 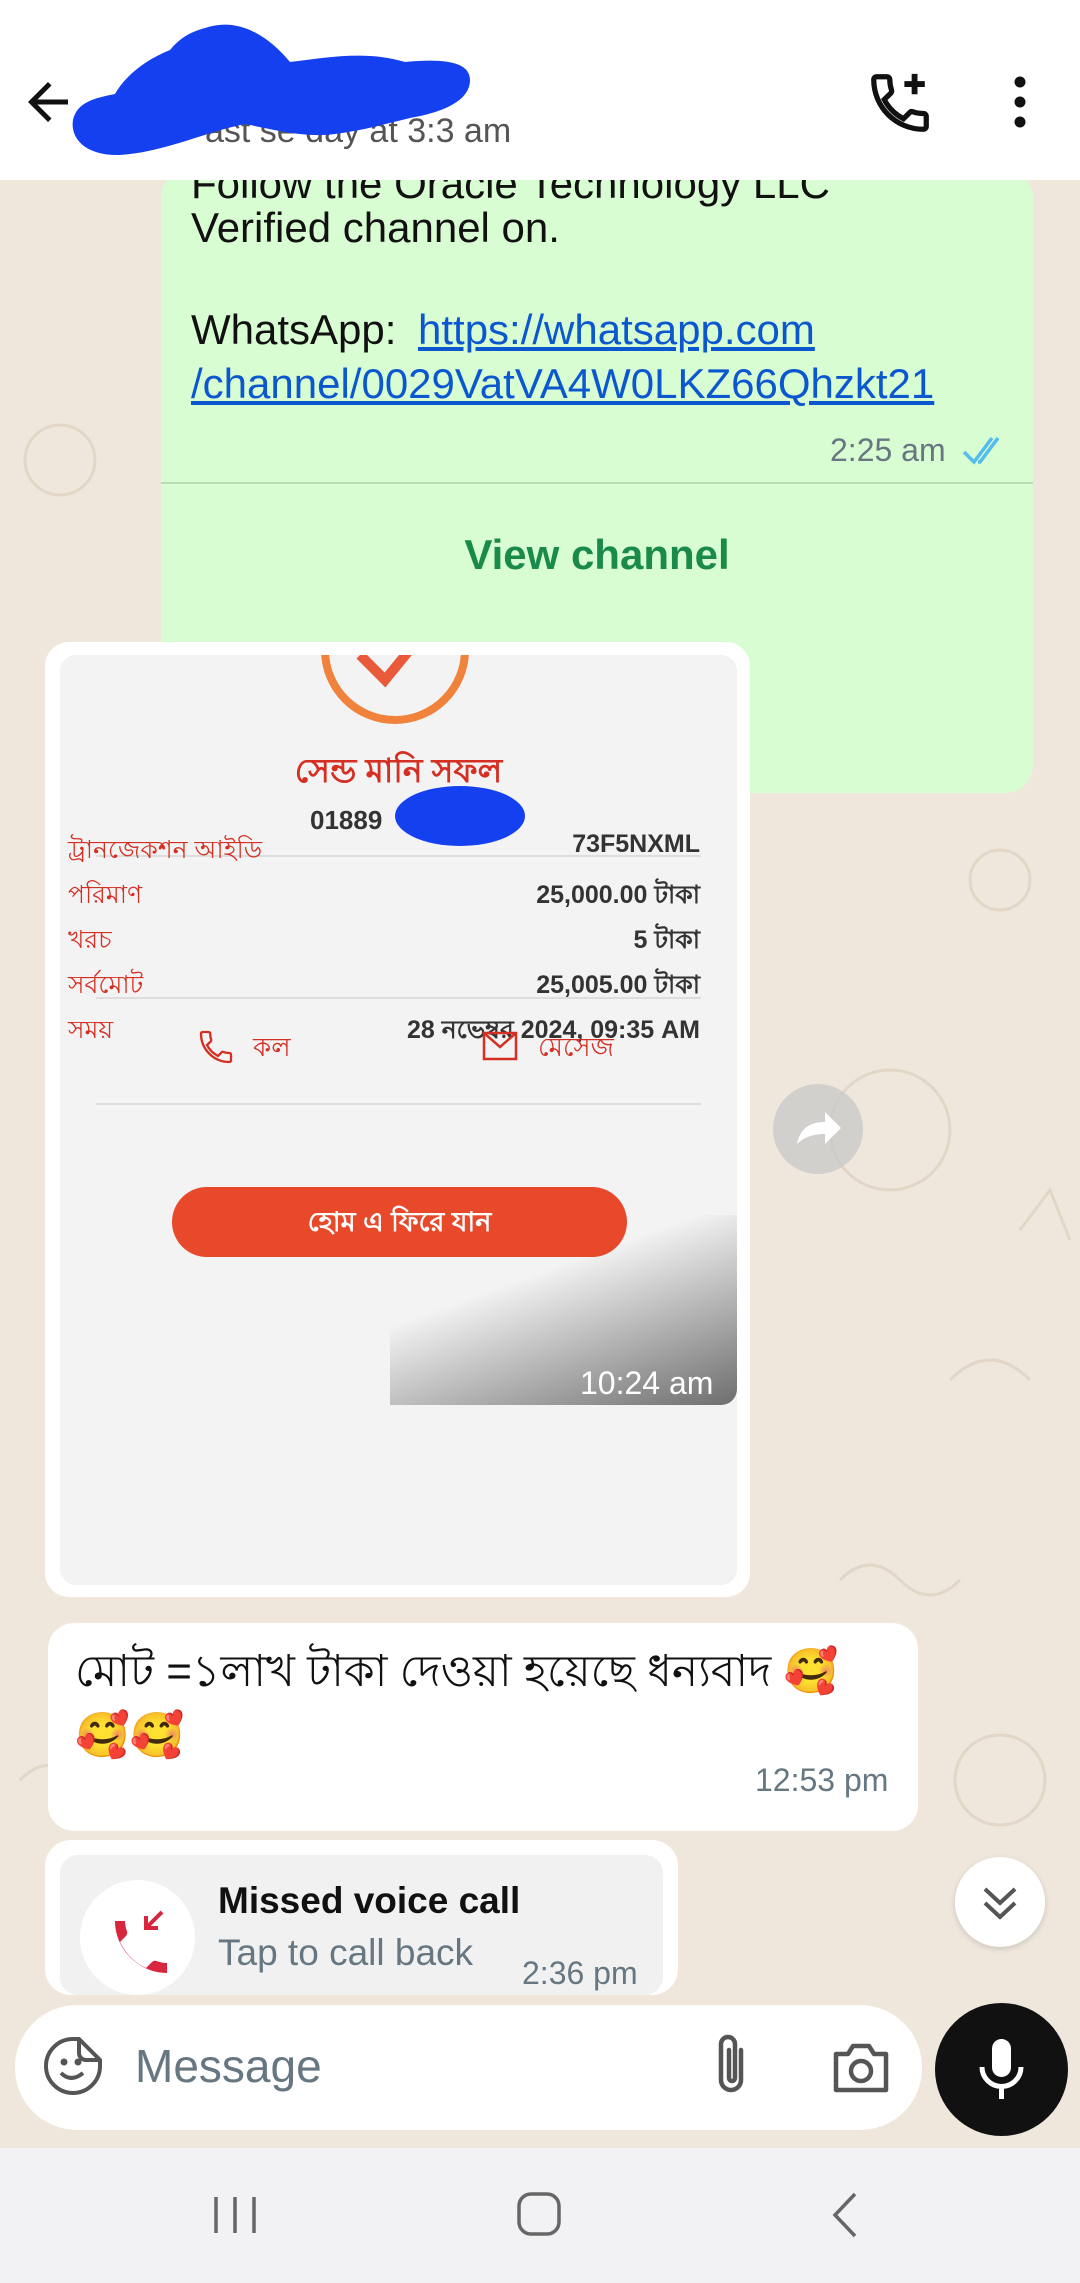 What do you see at coordinates (1000, 1902) in the screenshot?
I see `scroll-to-bottom-button` at bounding box center [1000, 1902].